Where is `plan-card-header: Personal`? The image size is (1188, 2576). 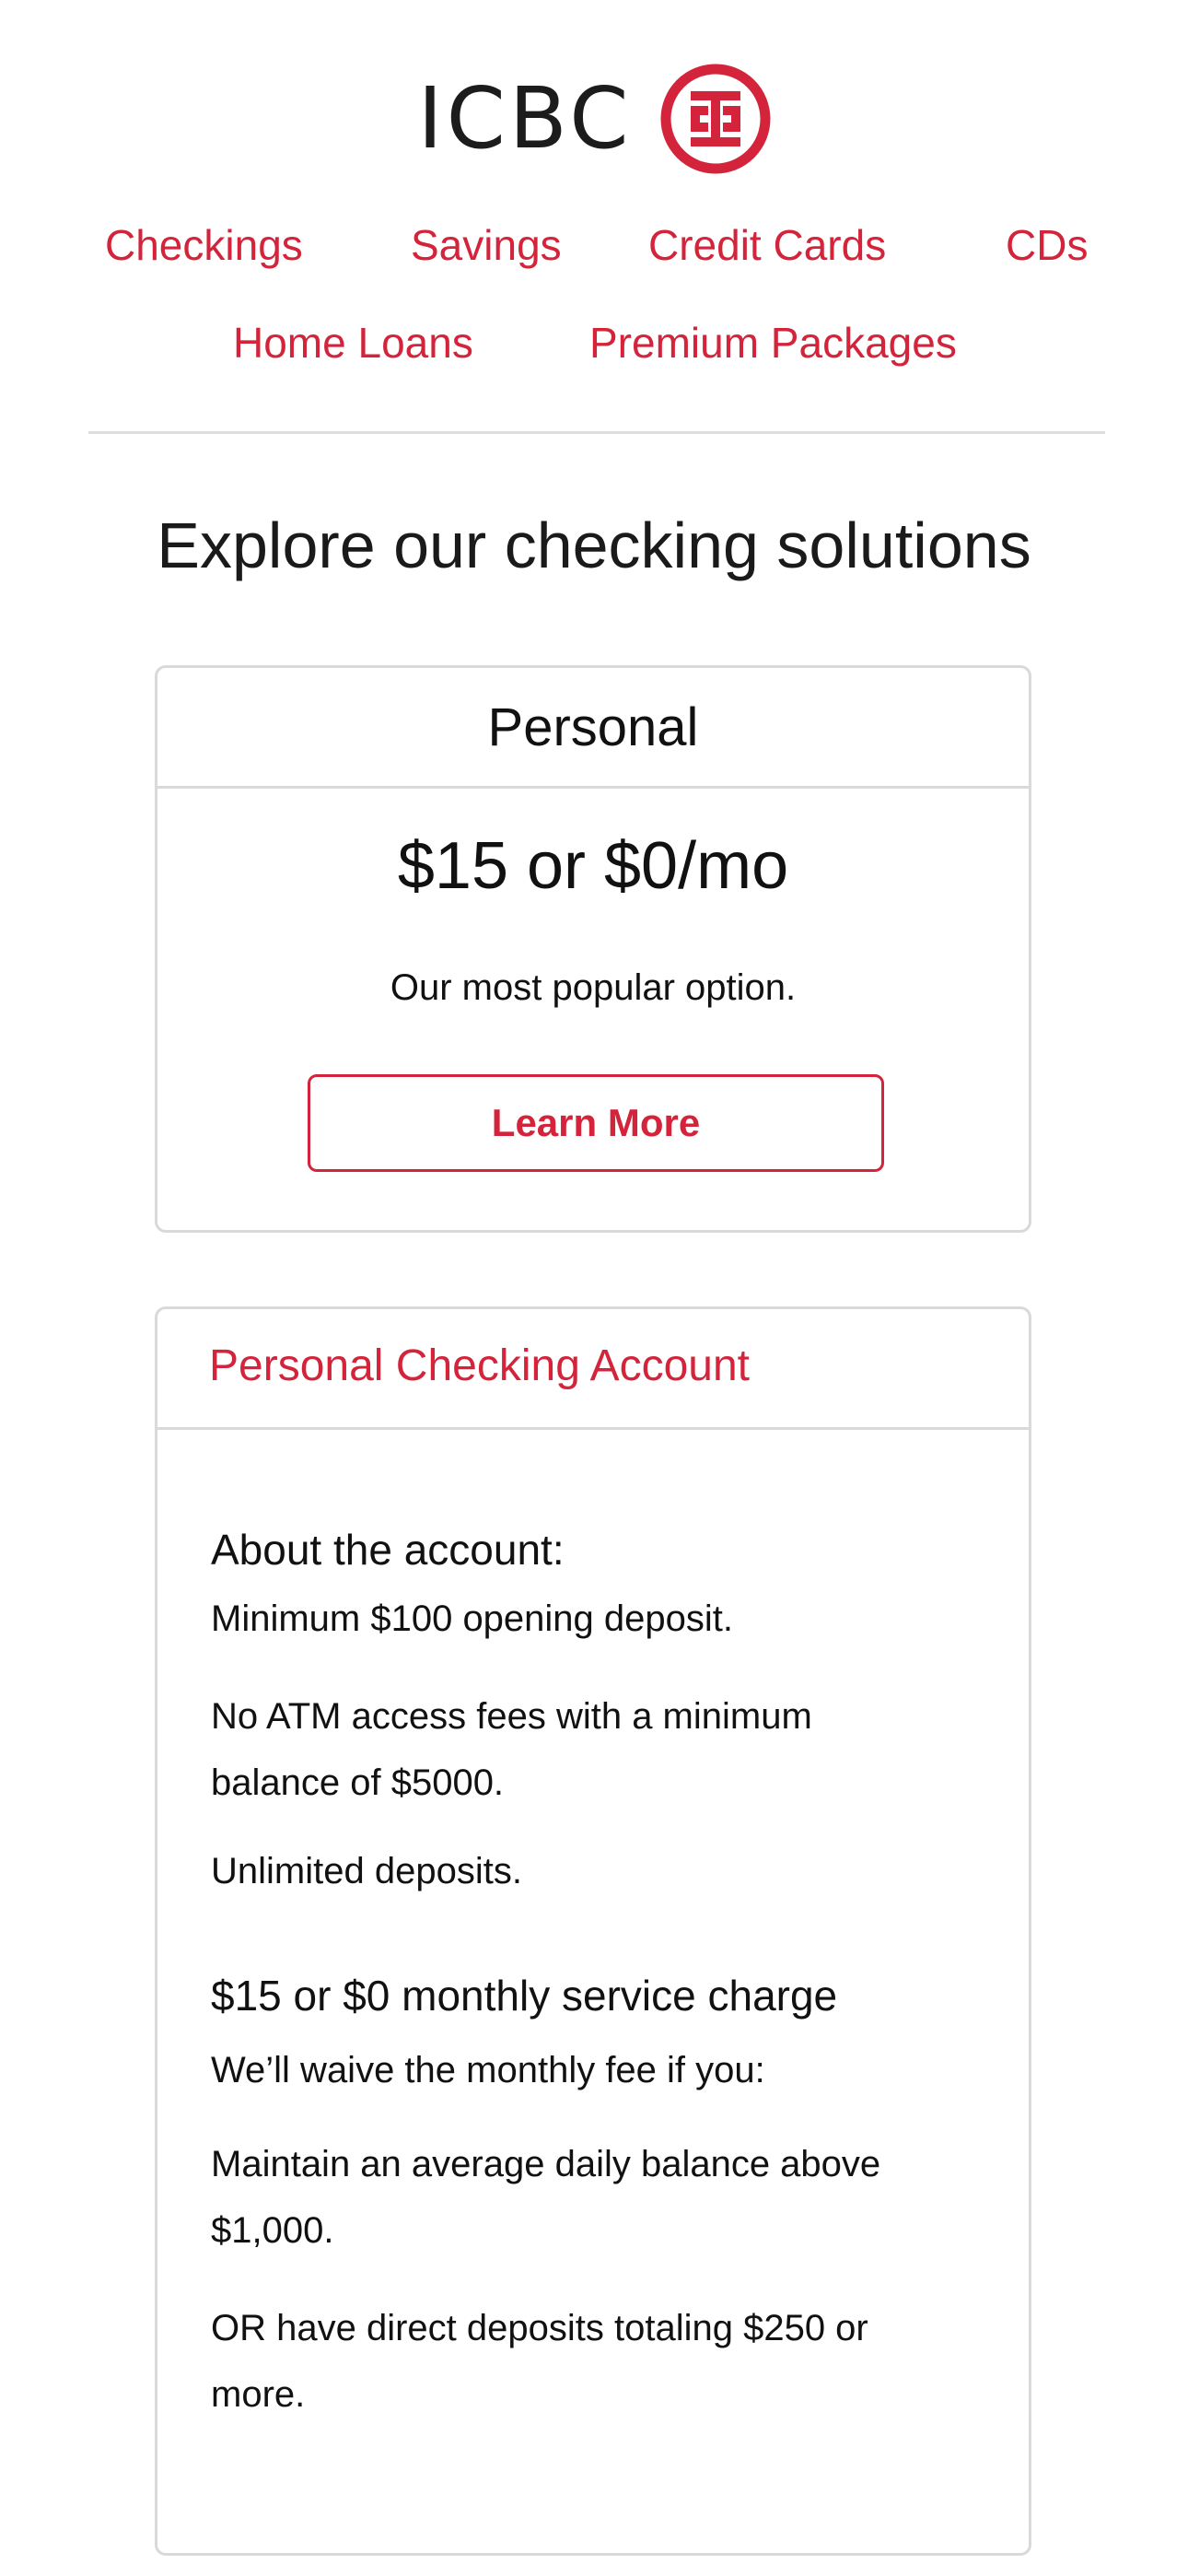 plan-card-header: Personal is located at coordinates (593, 728).